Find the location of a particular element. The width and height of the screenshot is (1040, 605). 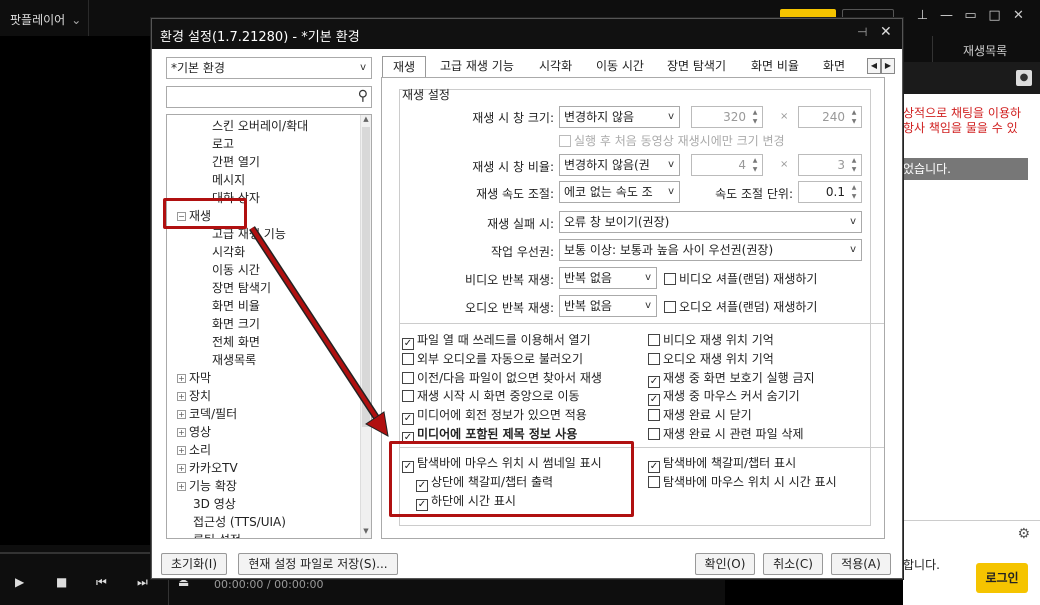

hide-cursor-checkbox: ✓ 재생 중 마우스 커서 숨기기 is located at coordinates (724, 396).